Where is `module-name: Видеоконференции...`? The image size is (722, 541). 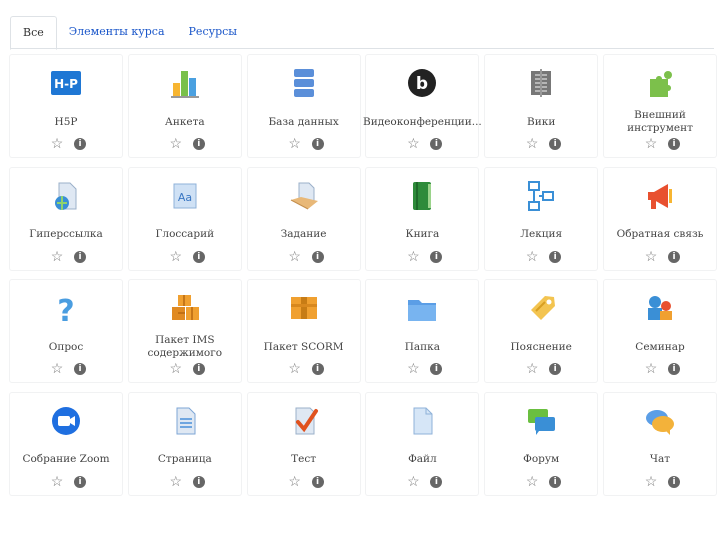 module-name: Видеоконференции... is located at coordinates (422, 121).